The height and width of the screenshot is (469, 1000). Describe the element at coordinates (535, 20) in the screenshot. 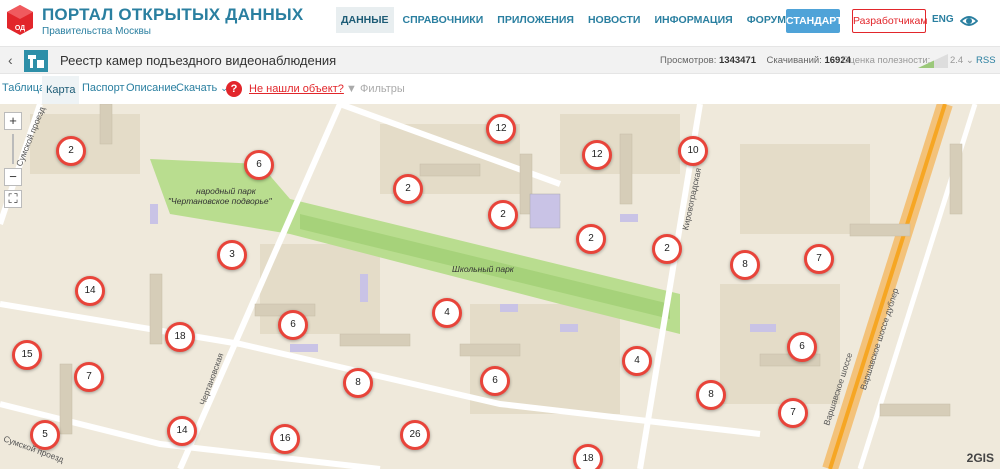

I see `nav-applications: ПРИЛОЖЕНИЯ` at that location.